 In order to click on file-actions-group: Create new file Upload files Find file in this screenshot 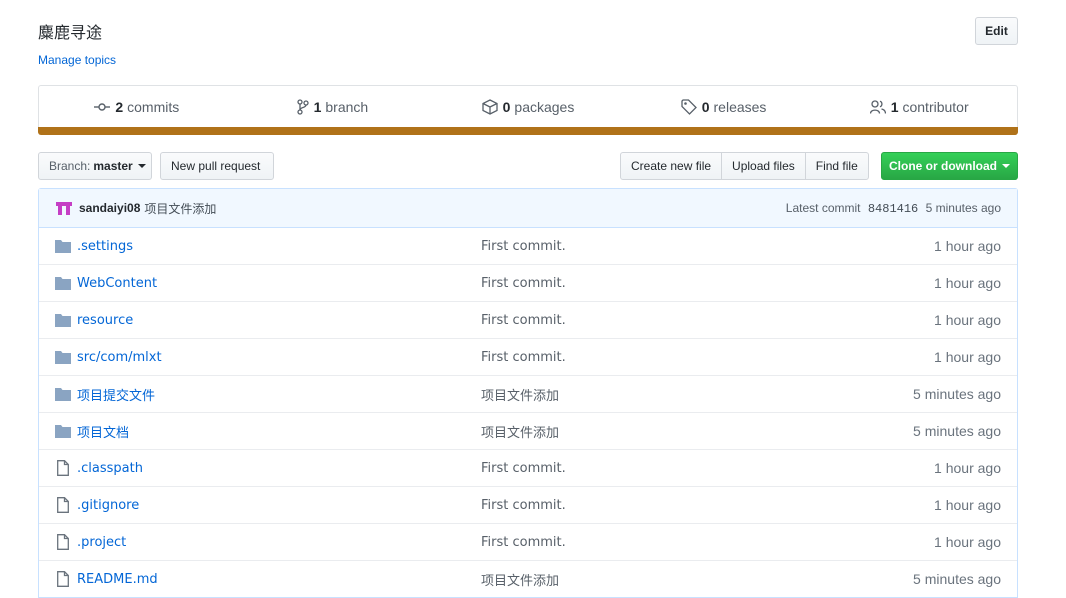, I will do `click(744, 166)`.